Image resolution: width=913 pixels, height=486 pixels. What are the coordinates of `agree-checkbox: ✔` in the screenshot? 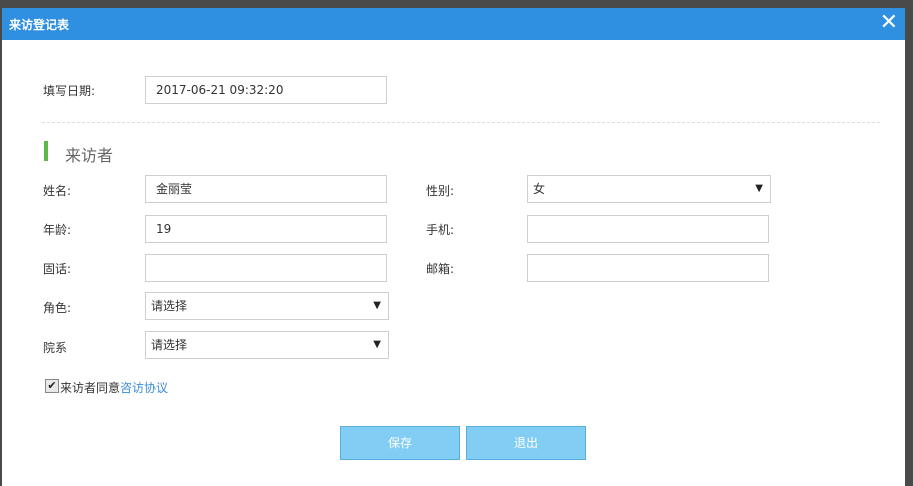 It's located at (52, 386).